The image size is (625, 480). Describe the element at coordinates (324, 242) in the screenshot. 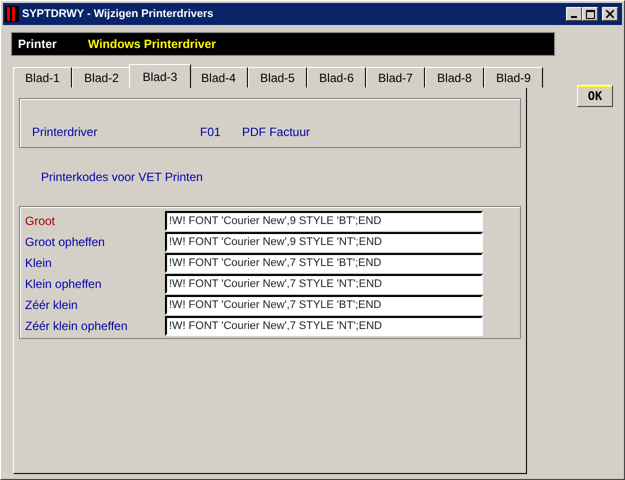

I see `code-field: !W! FONT 'Courier New',9 STYLE 'NT';END` at that location.